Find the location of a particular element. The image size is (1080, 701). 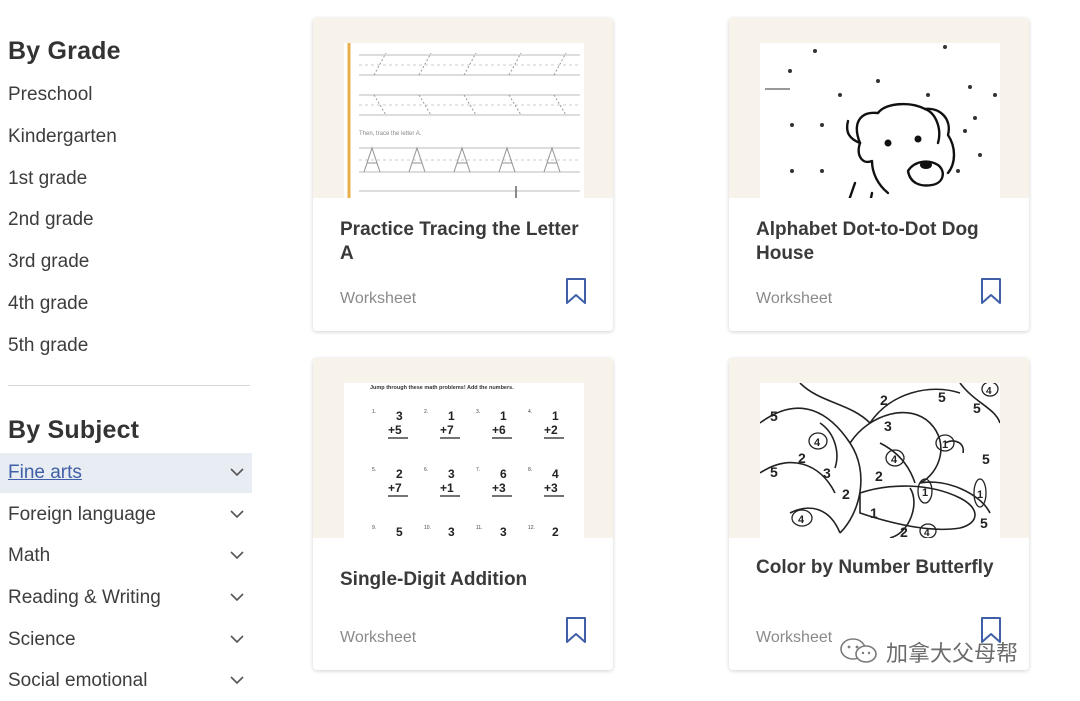

grade-link-3rd: 3rd grade is located at coordinates (48, 262).